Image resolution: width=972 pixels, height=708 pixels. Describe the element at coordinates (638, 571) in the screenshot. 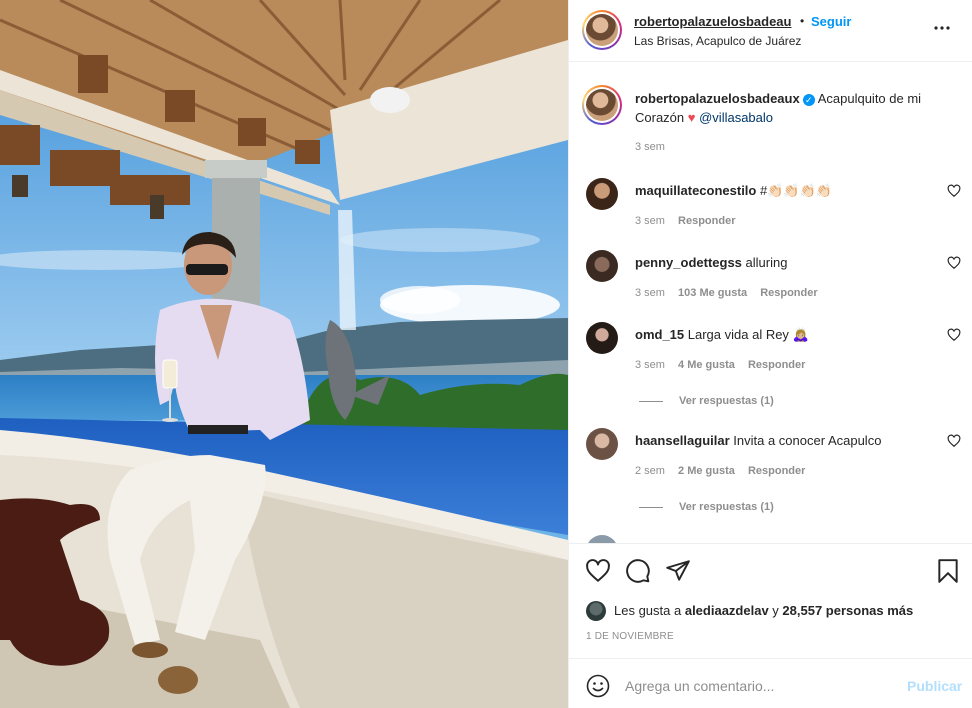

I see `comment-icon` at that location.